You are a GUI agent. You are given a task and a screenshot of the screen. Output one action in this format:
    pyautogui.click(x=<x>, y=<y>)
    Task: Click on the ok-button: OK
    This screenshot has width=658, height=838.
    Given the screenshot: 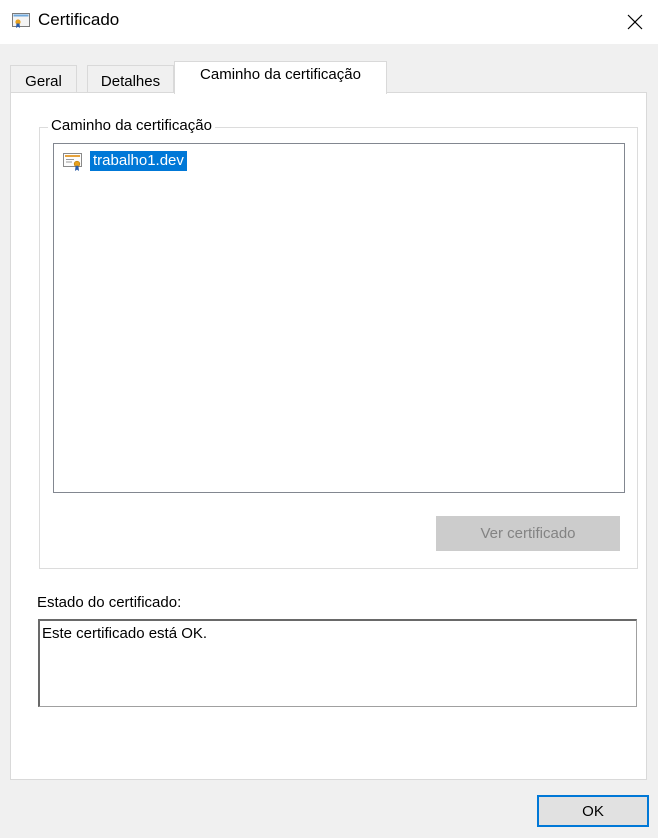 What is the action you would take?
    pyautogui.click(x=593, y=811)
    